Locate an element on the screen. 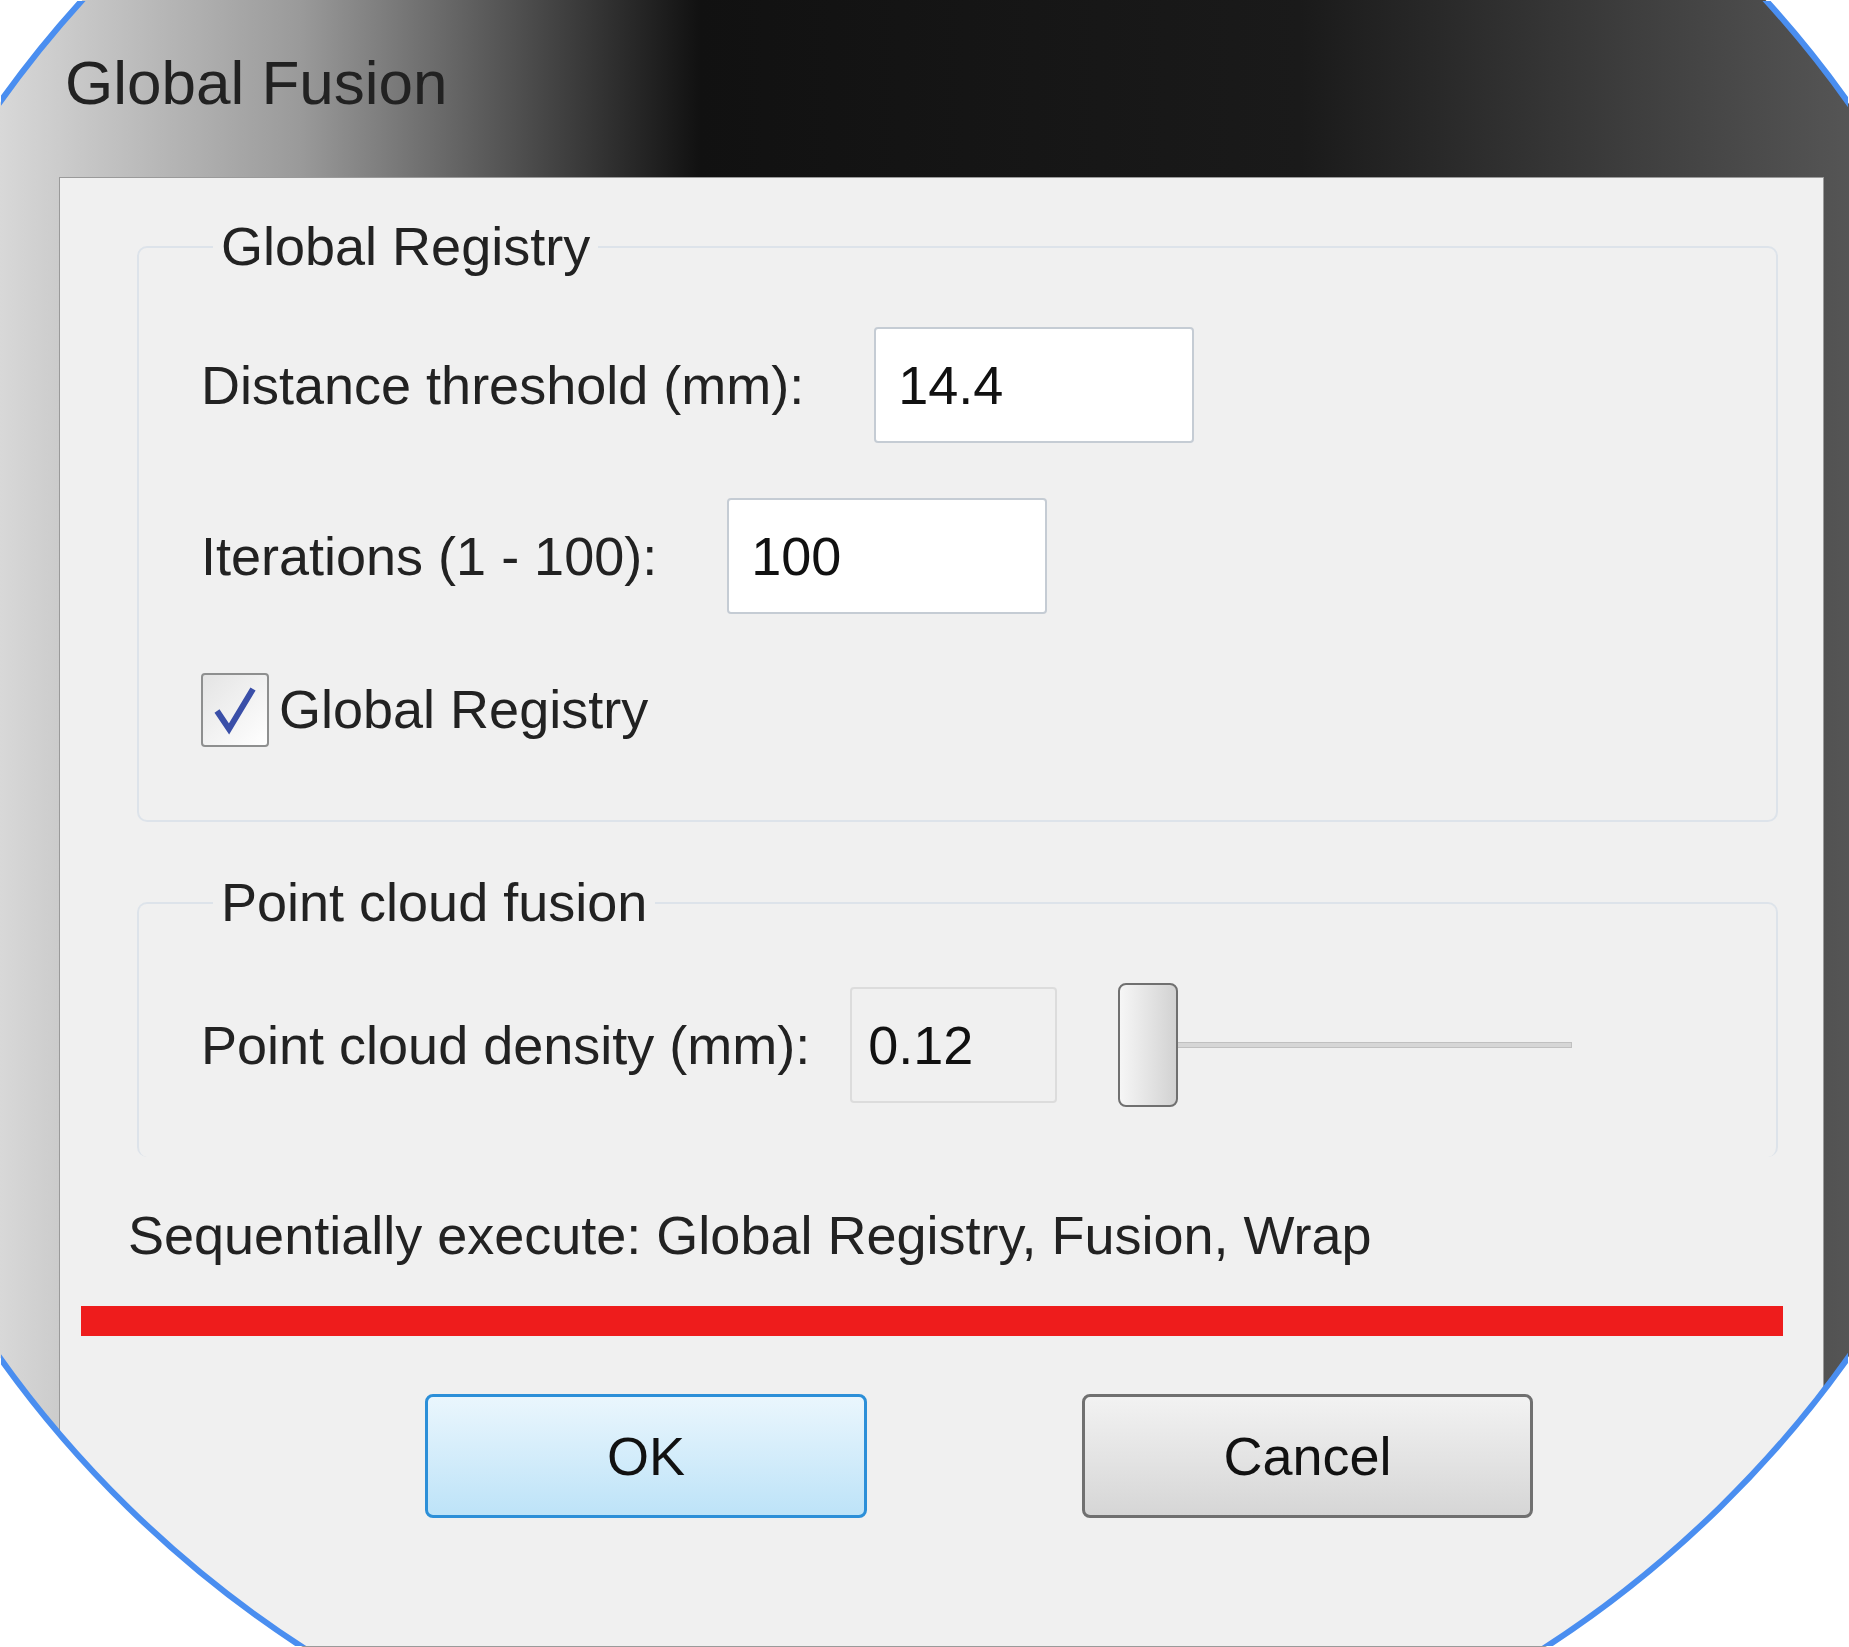 The width and height of the screenshot is (1849, 1647). slider-thumb is located at coordinates (1148, 1045).